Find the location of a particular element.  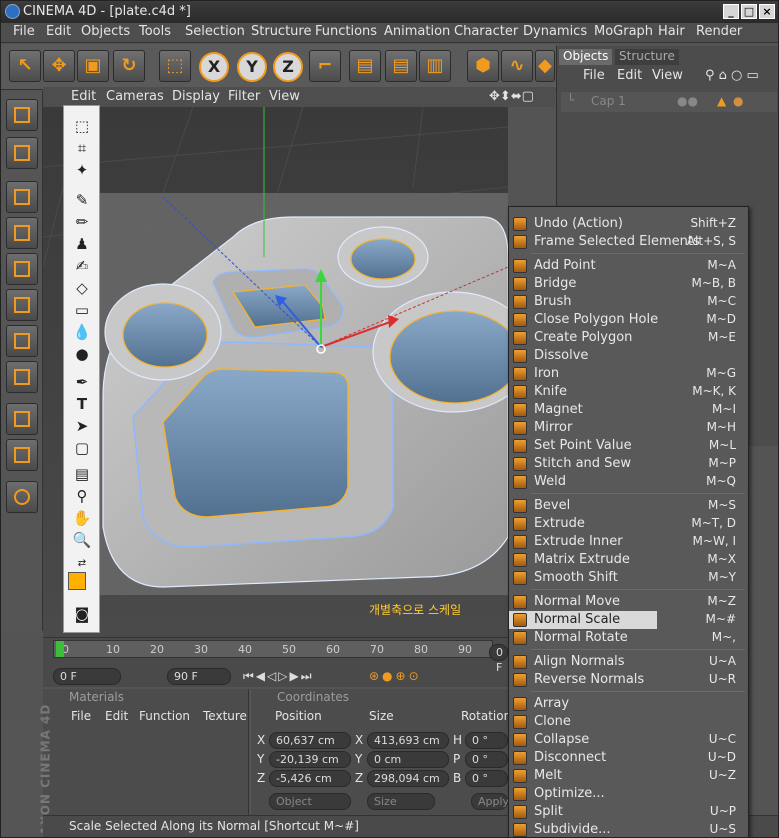

viewport-nav-icons: ✥⬍⬌▢ is located at coordinates (511, 96).